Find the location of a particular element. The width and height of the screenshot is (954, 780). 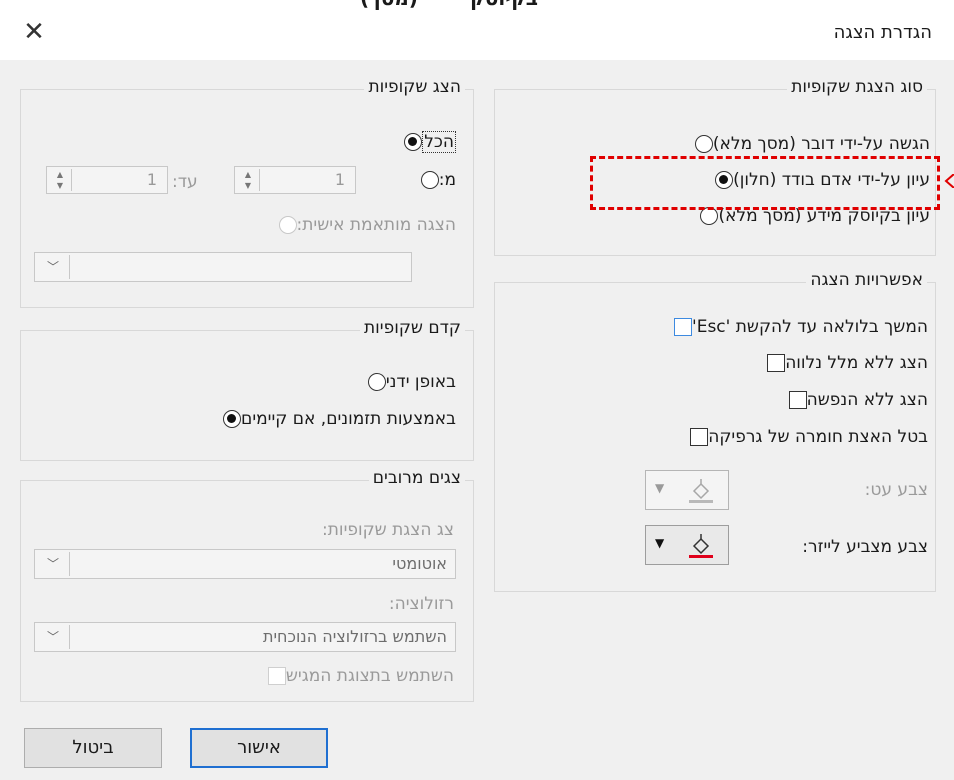

laser-color-dropdown-icon: ▼ is located at coordinates (660, 543).